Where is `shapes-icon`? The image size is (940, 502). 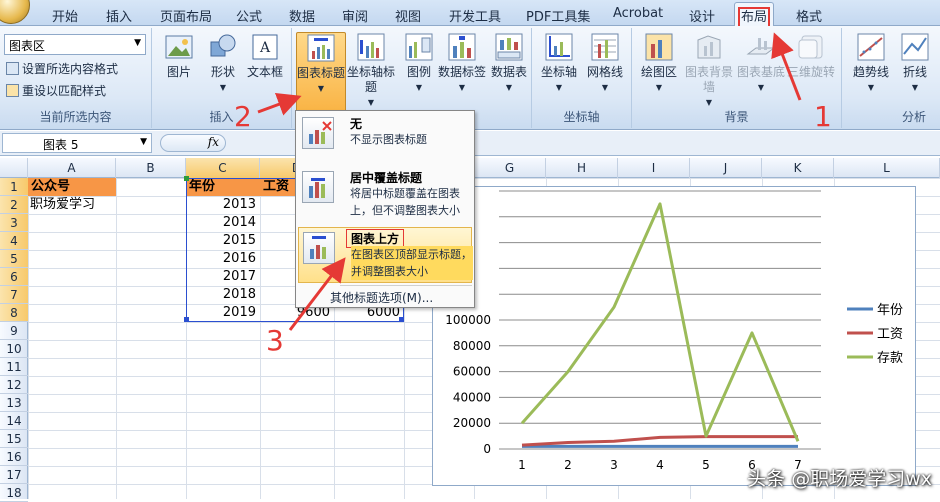
shapes-icon is located at coordinates (223, 47).